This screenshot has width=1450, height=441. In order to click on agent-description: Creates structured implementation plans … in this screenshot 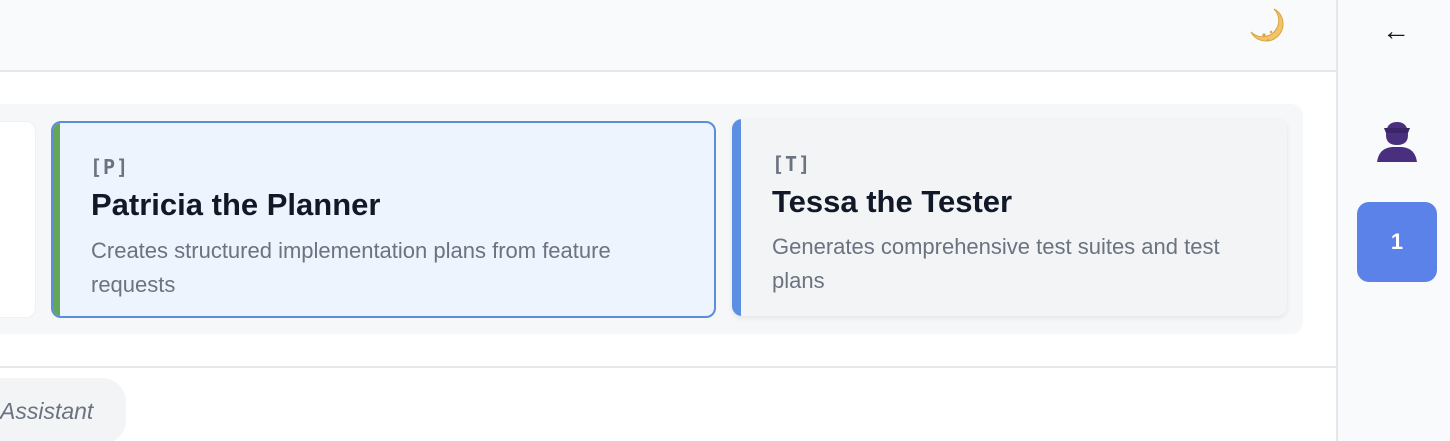, I will do `click(351, 267)`.